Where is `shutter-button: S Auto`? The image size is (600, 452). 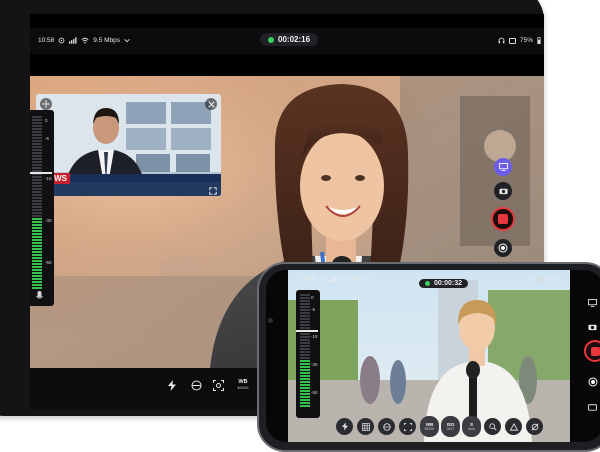 shutter-button: S Auto is located at coordinates (471, 426).